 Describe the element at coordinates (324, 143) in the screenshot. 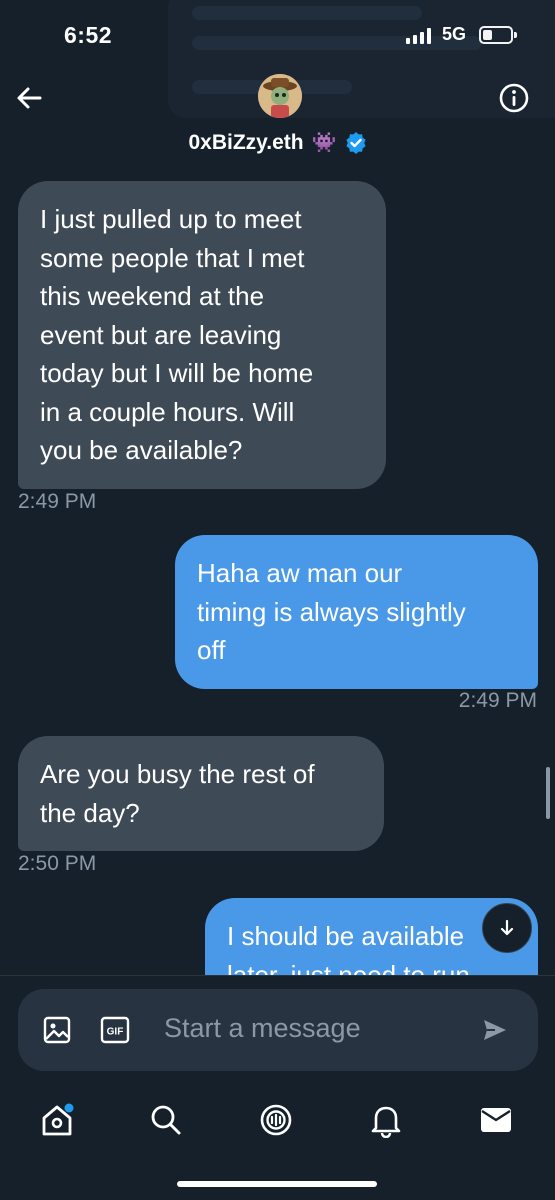

I see `alien-emoji: 👾` at that location.